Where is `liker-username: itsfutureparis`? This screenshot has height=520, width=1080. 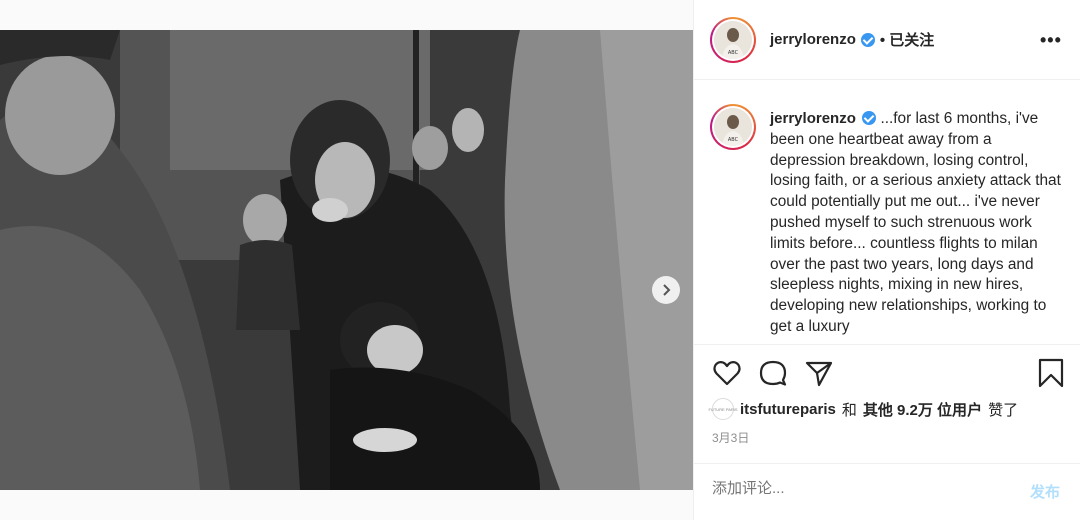 liker-username: itsfutureparis is located at coordinates (788, 409).